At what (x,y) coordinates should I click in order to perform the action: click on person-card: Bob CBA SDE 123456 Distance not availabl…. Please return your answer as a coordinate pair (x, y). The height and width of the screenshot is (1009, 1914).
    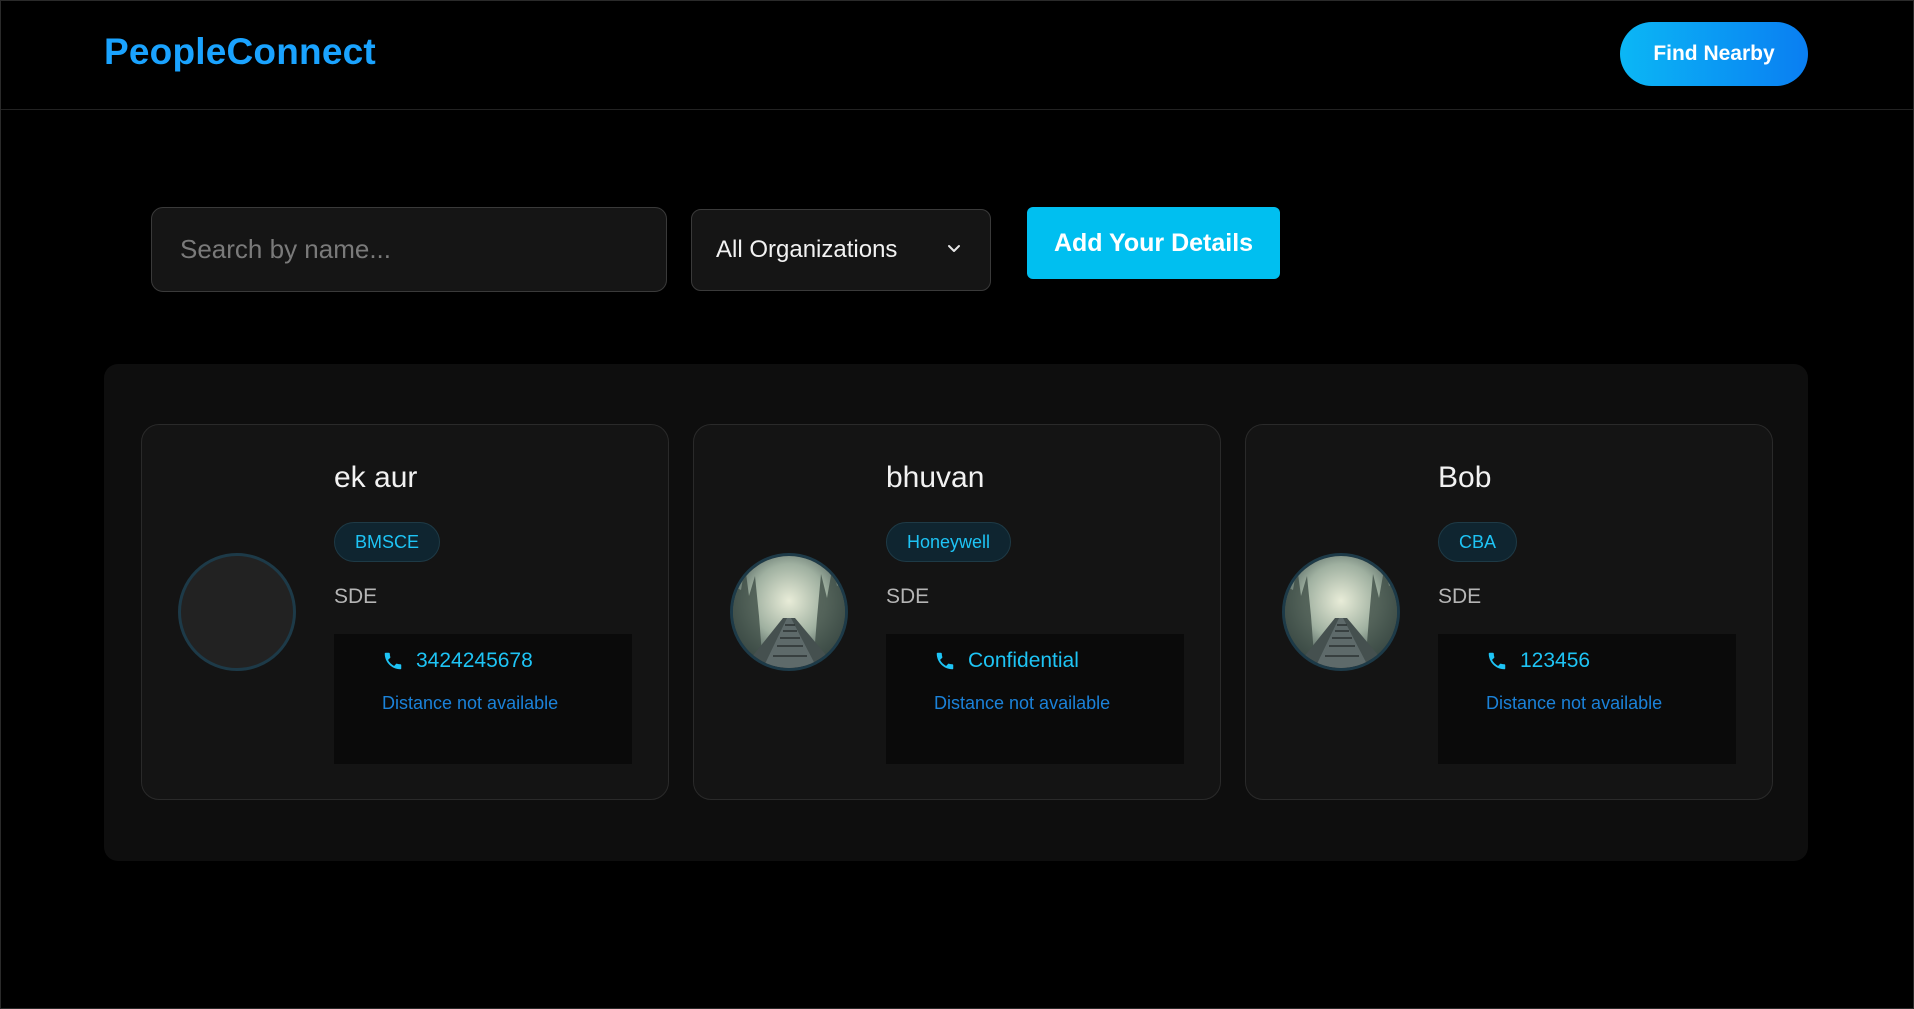
    Looking at the image, I should click on (1509, 612).